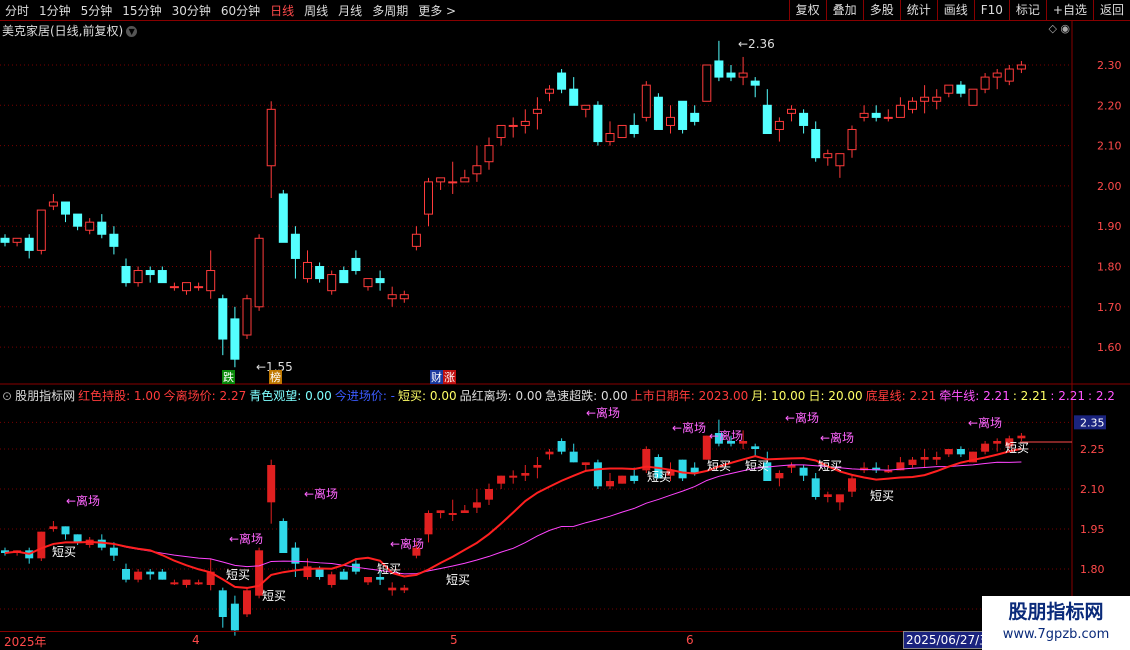 Image resolution: width=1130 pixels, height=650 pixels. Describe the element at coordinates (196, 640) in the screenshot. I see `date-tick: 4` at that location.